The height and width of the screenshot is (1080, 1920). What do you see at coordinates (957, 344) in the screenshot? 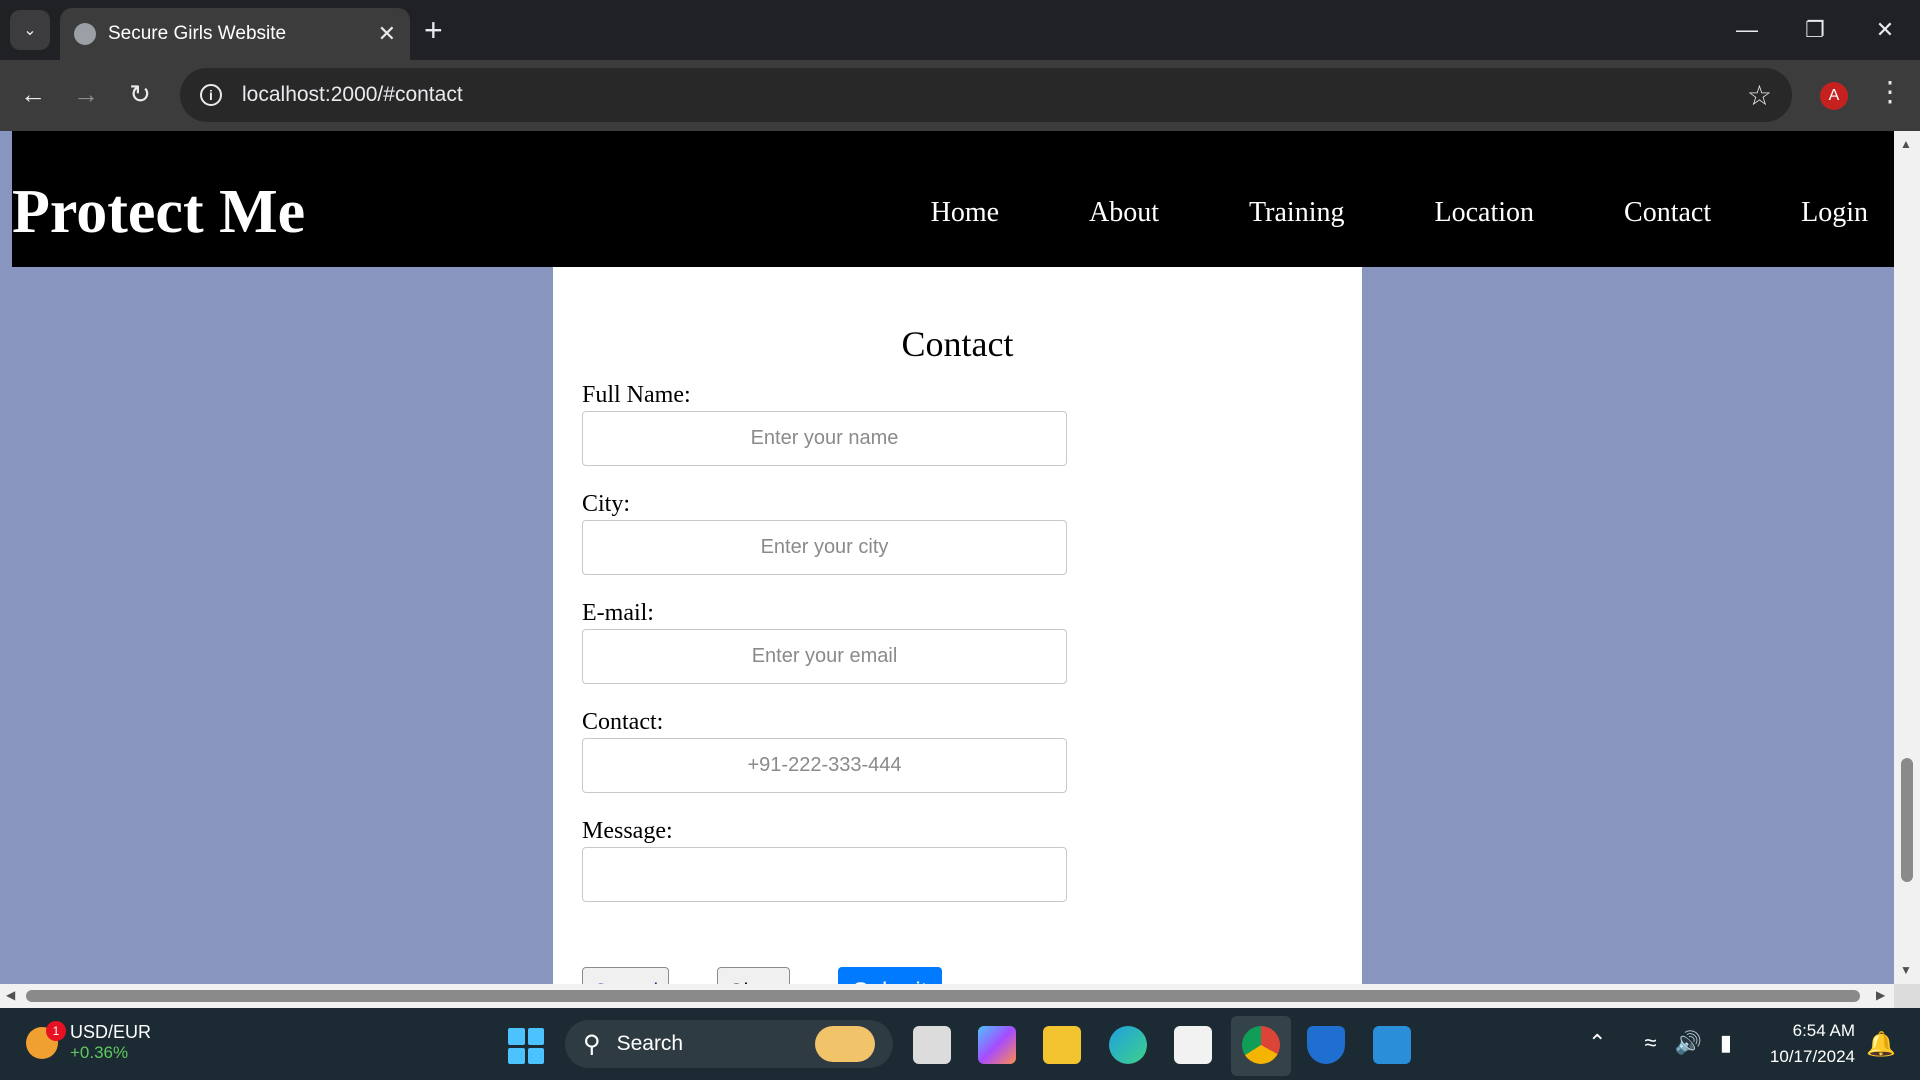
I see `contact-form-title: Contact` at bounding box center [957, 344].